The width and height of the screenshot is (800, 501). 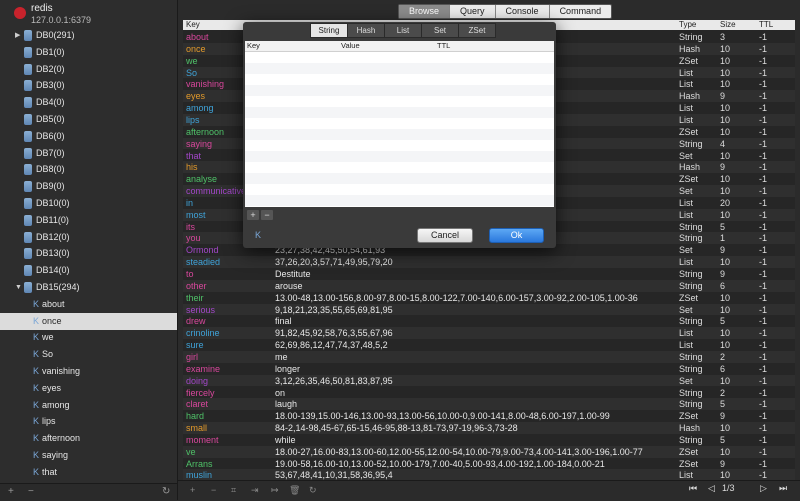 What do you see at coordinates (88, 321) in the screenshot?
I see `sidebar-key-item: Konce` at bounding box center [88, 321].